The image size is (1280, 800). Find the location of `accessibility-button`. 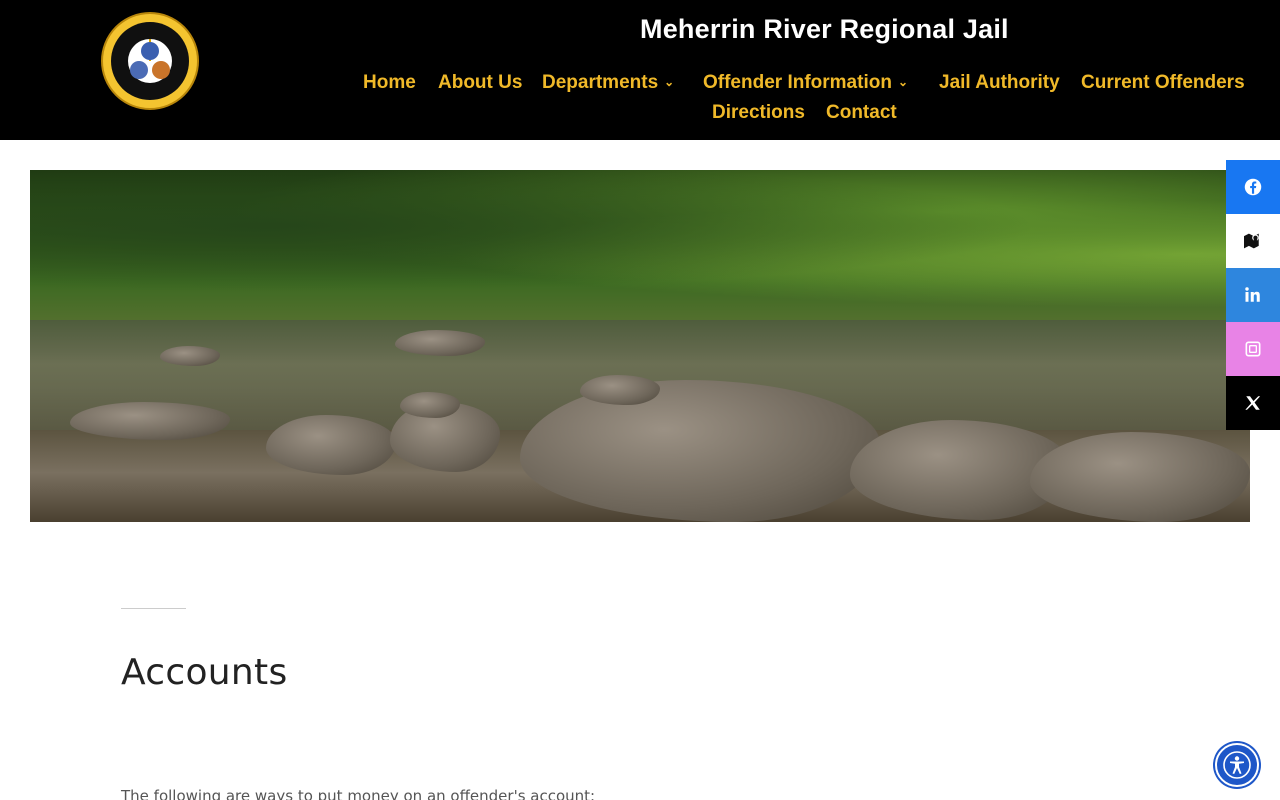

accessibility-button is located at coordinates (1237, 765).